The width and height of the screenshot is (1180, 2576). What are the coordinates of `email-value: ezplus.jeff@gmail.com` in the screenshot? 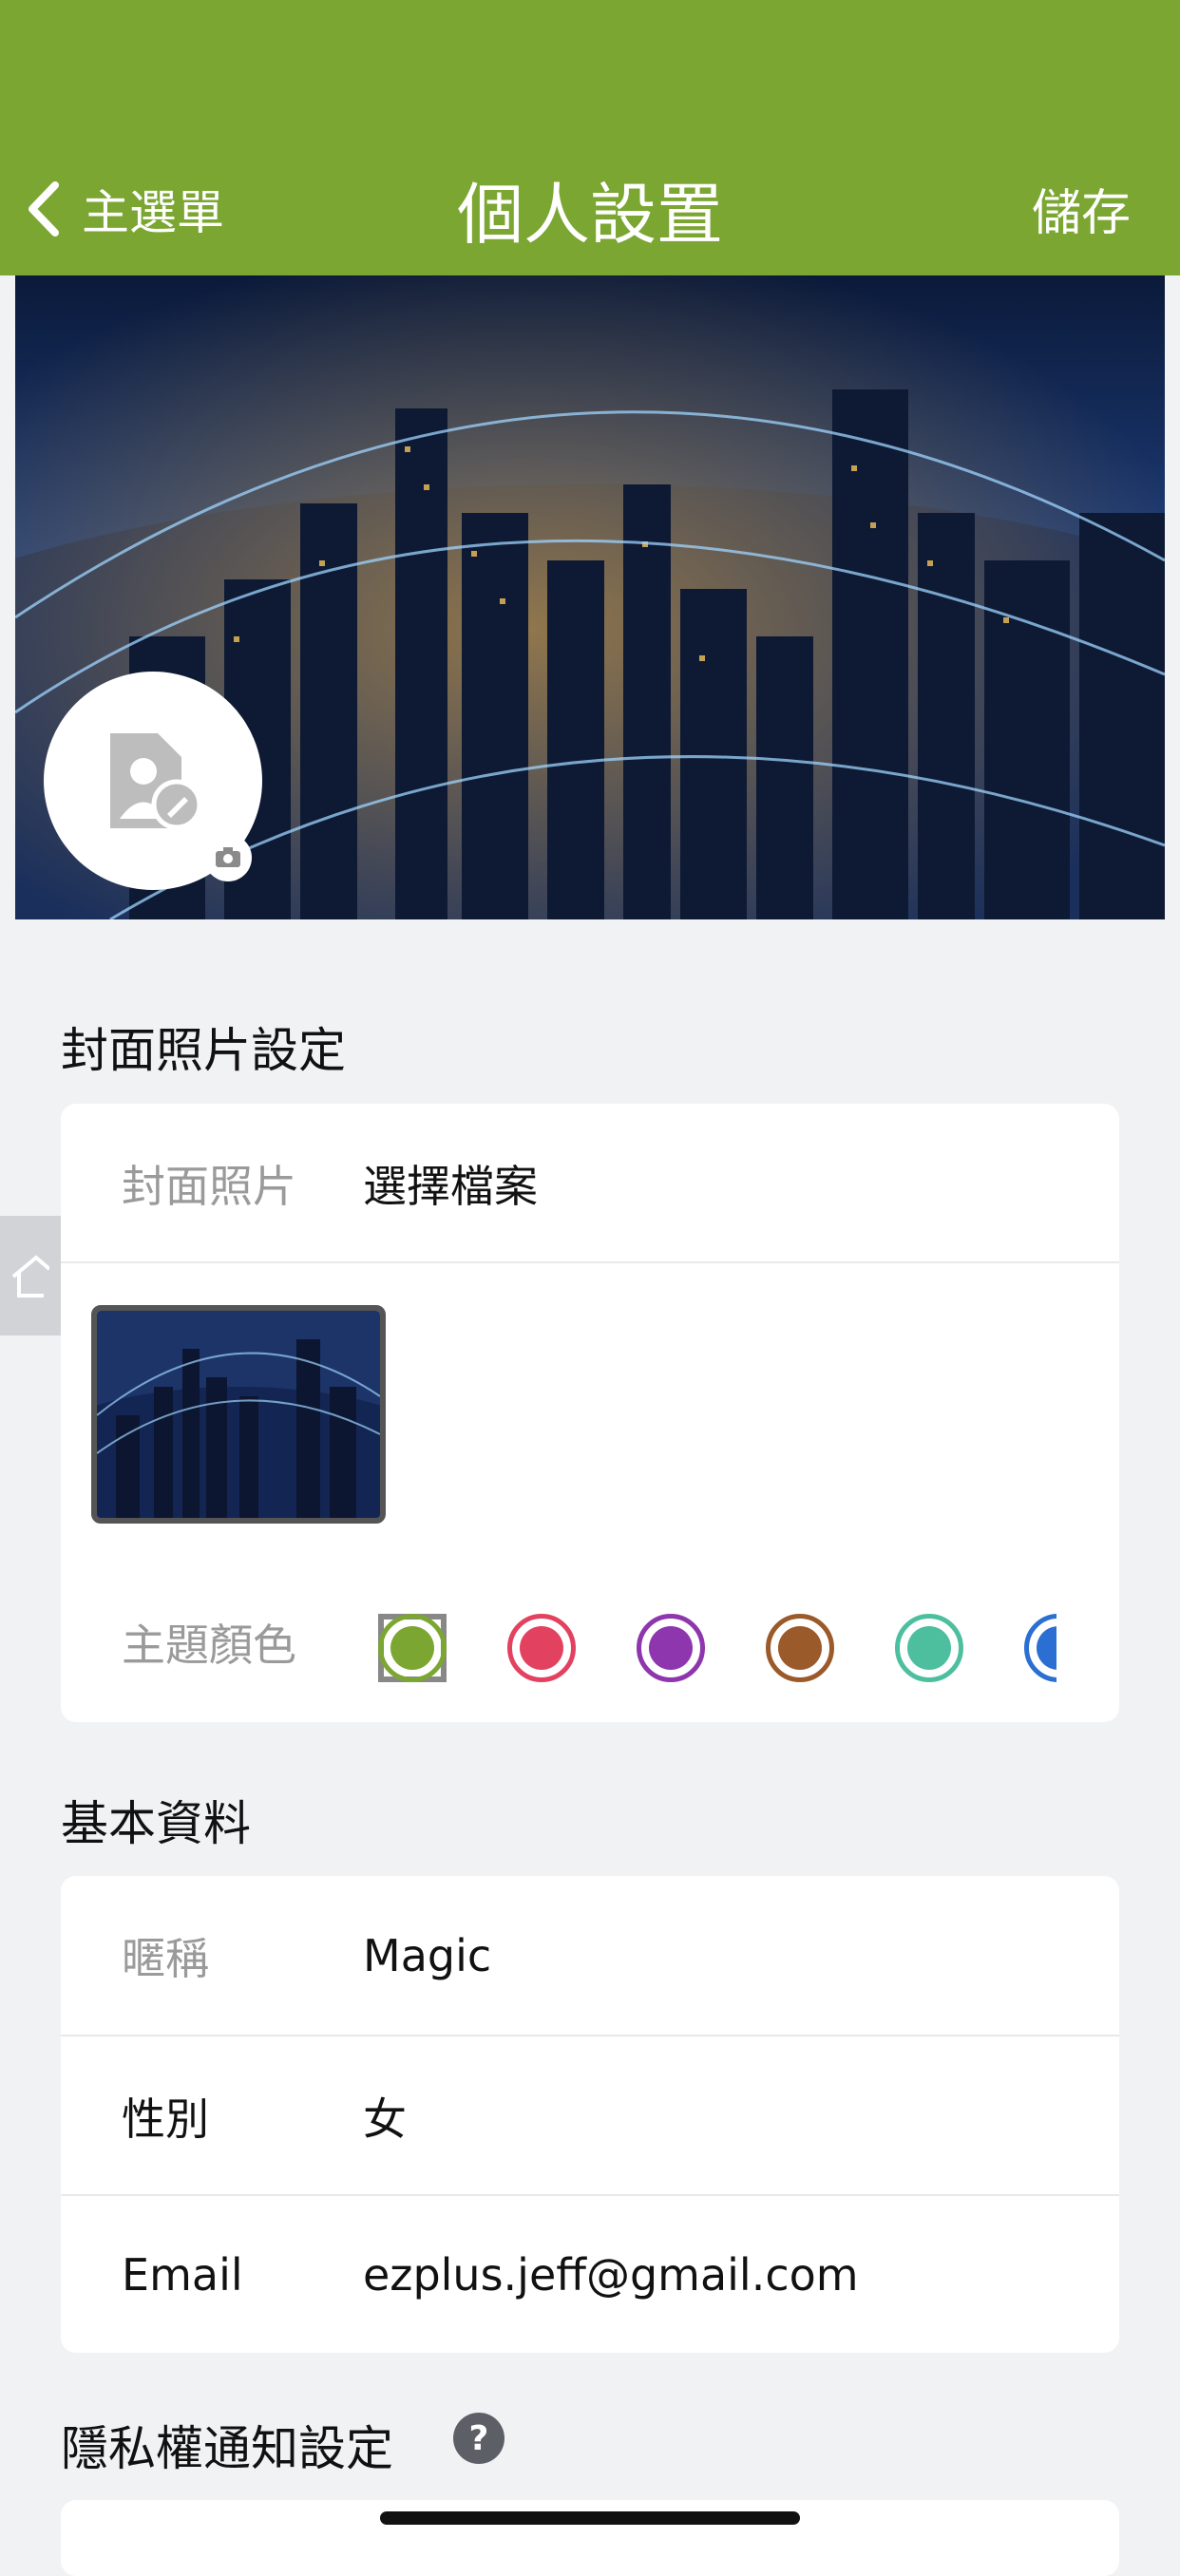 It's located at (611, 2275).